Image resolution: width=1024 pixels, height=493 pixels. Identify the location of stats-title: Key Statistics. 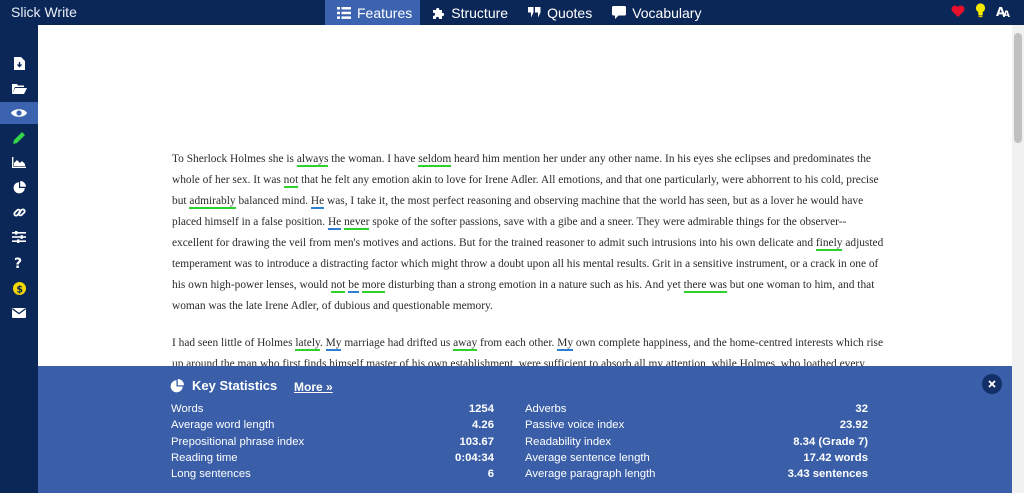
(235, 385).